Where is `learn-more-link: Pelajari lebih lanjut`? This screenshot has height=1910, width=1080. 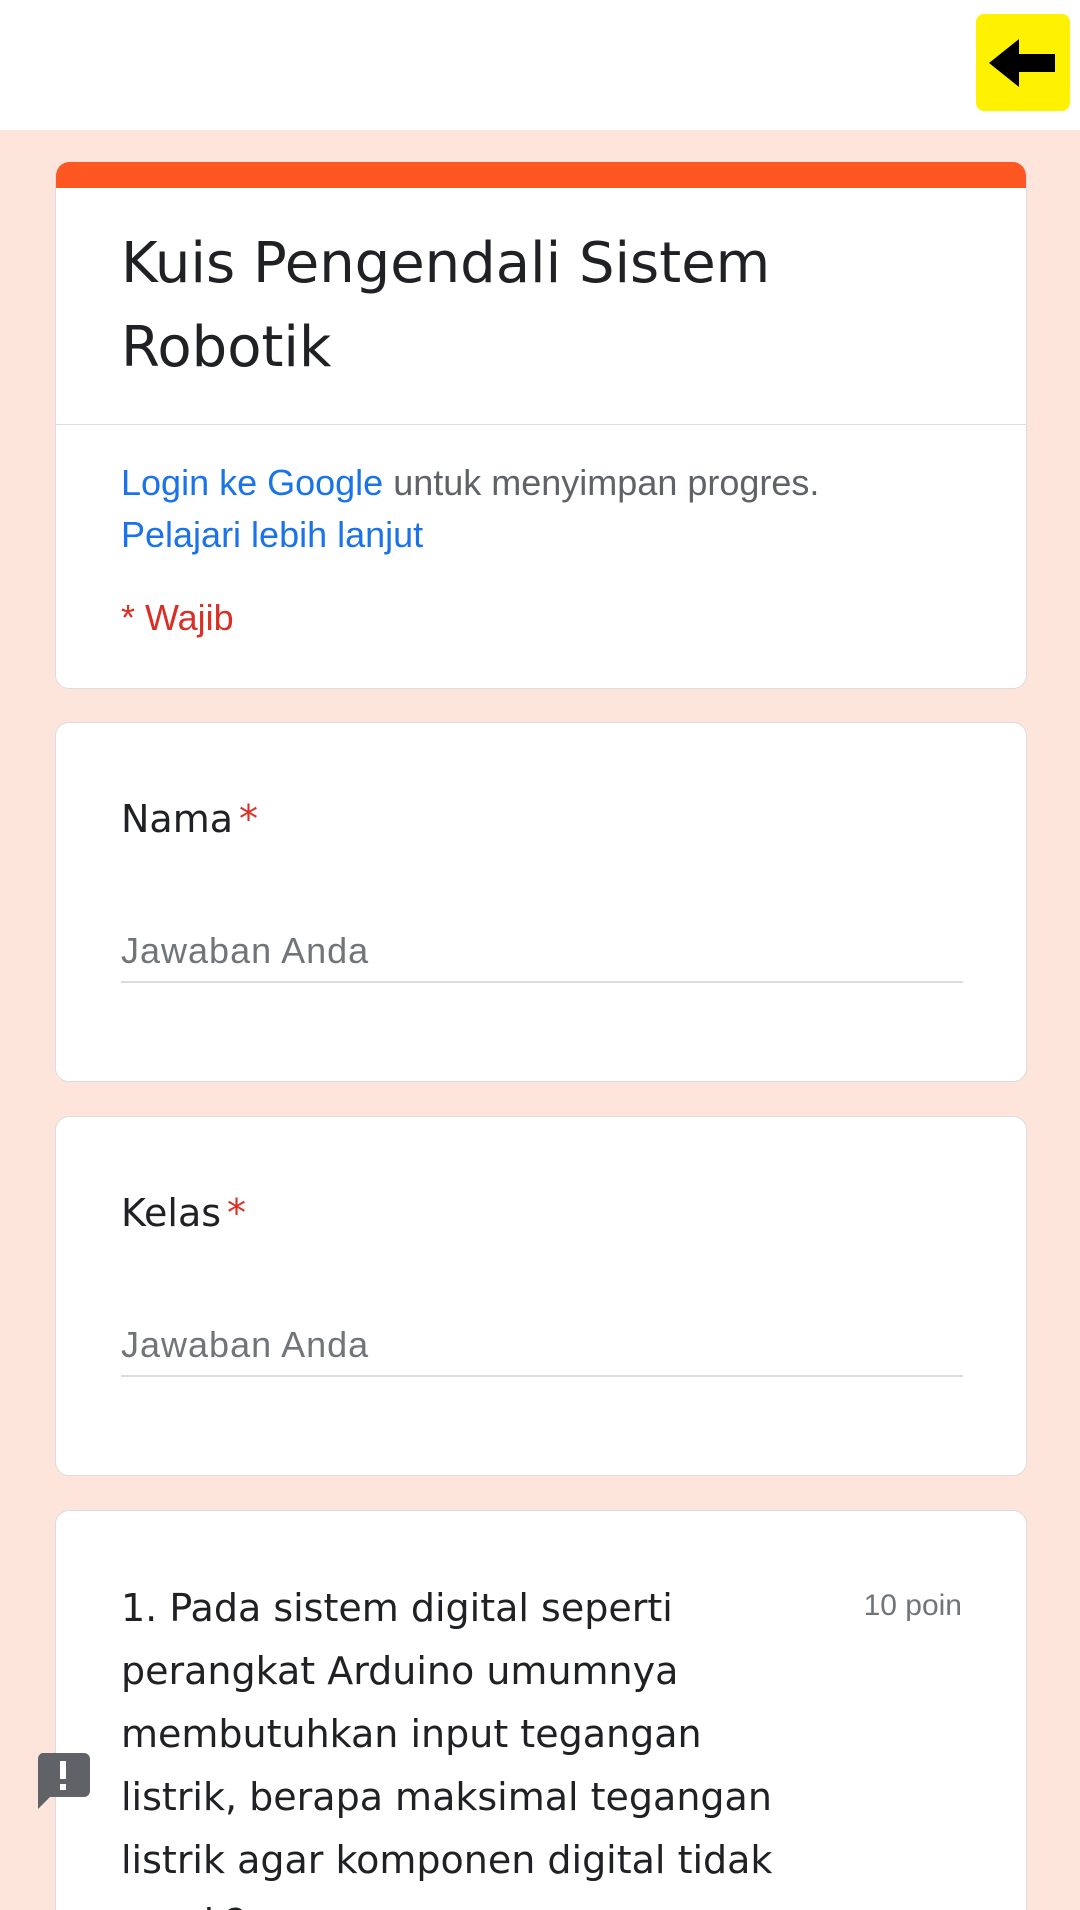 learn-more-link: Pelajari lebih lanjut is located at coordinates (272, 534).